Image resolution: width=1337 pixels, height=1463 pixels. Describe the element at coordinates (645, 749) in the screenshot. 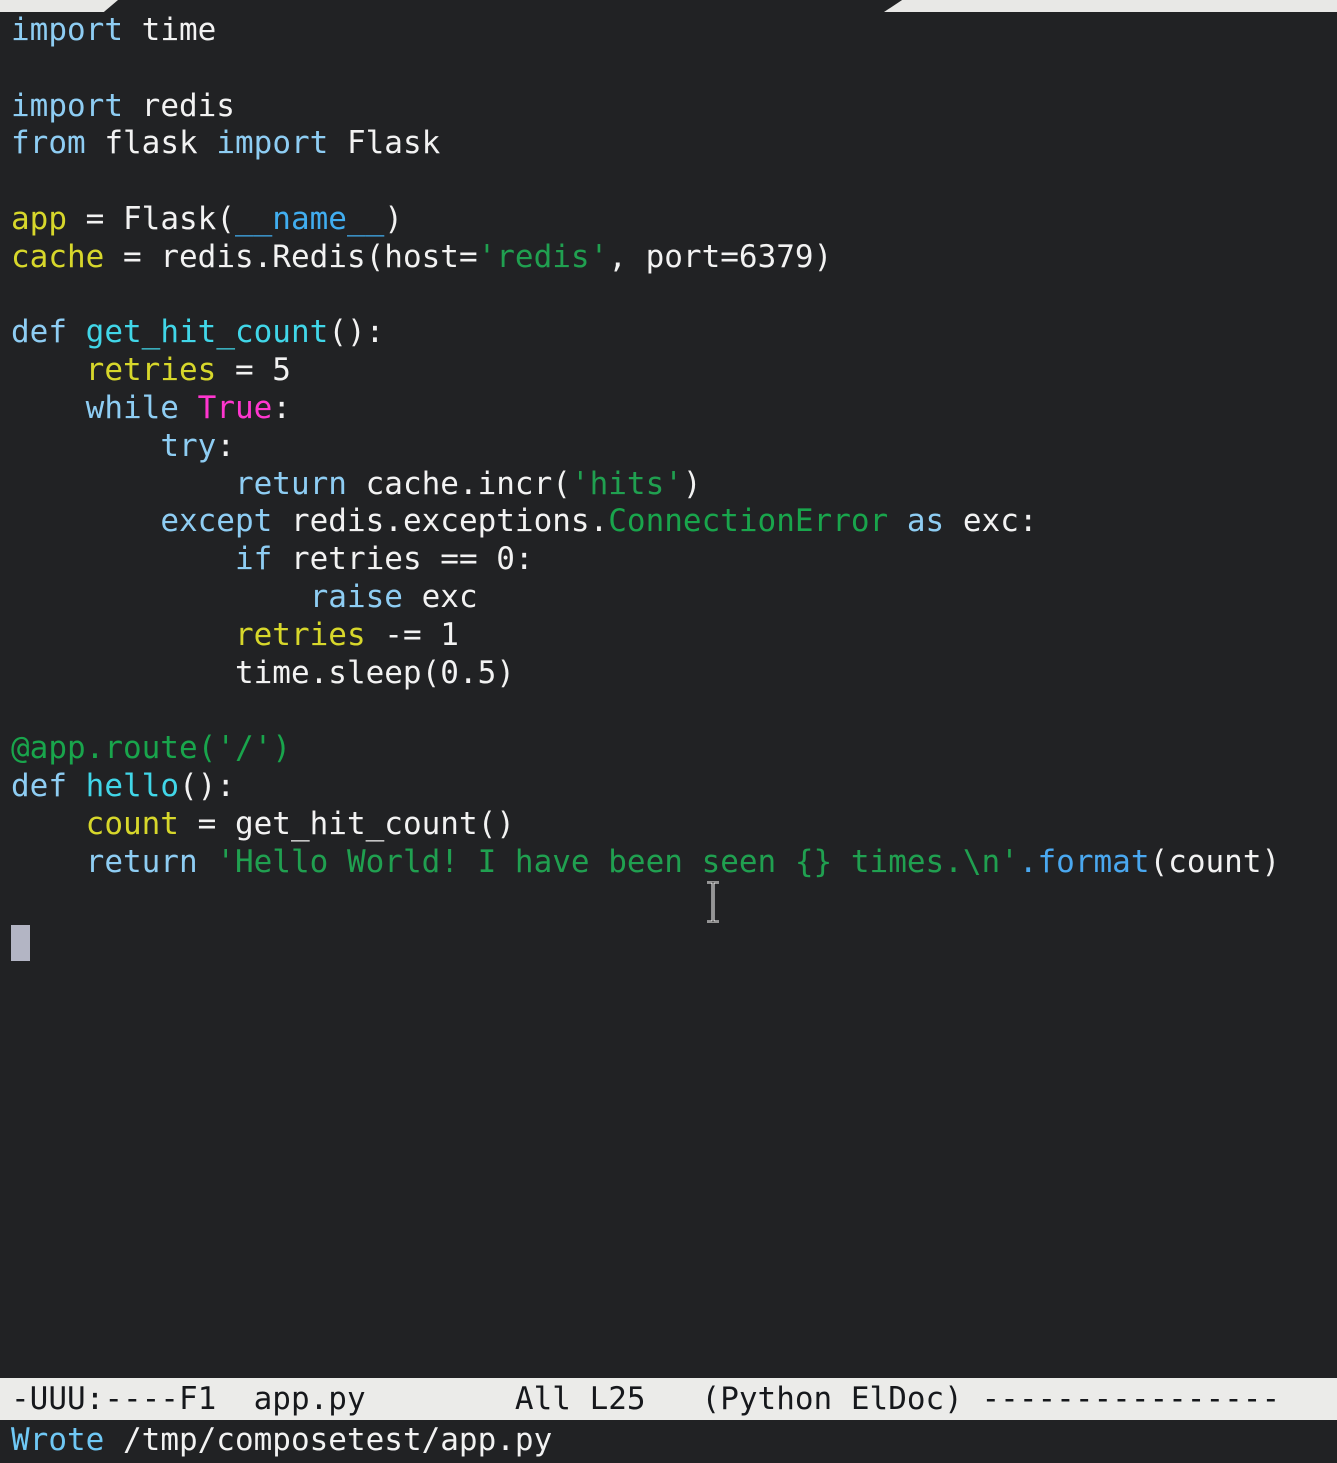

I see `code-line: @app.route('/')` at that location.